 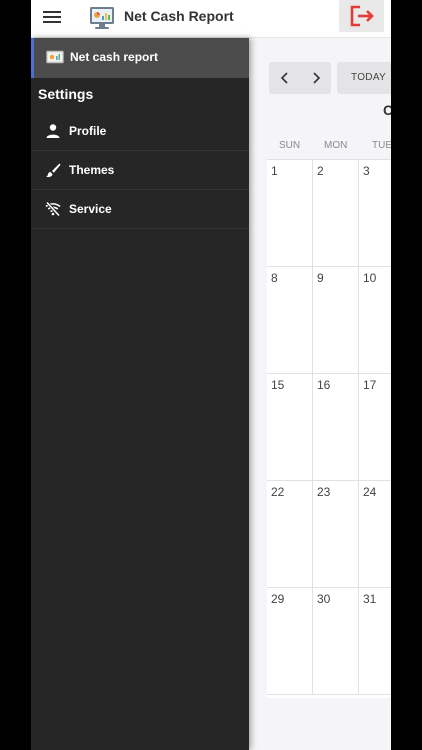 I want to click on day-cell: 22, so click(x=290, y=534).